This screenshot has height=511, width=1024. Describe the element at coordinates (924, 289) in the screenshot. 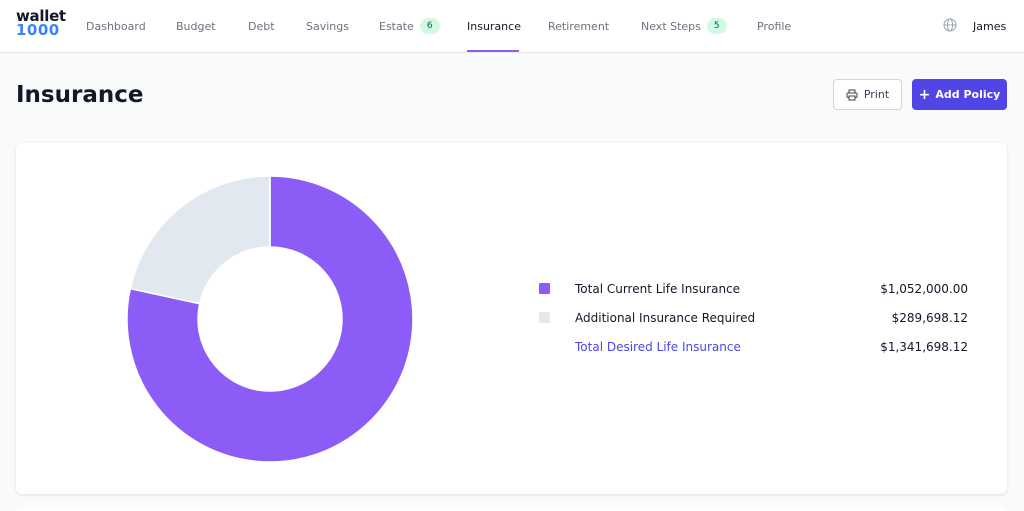

I see `legend-value-current: $1,052,000.00` at that location.